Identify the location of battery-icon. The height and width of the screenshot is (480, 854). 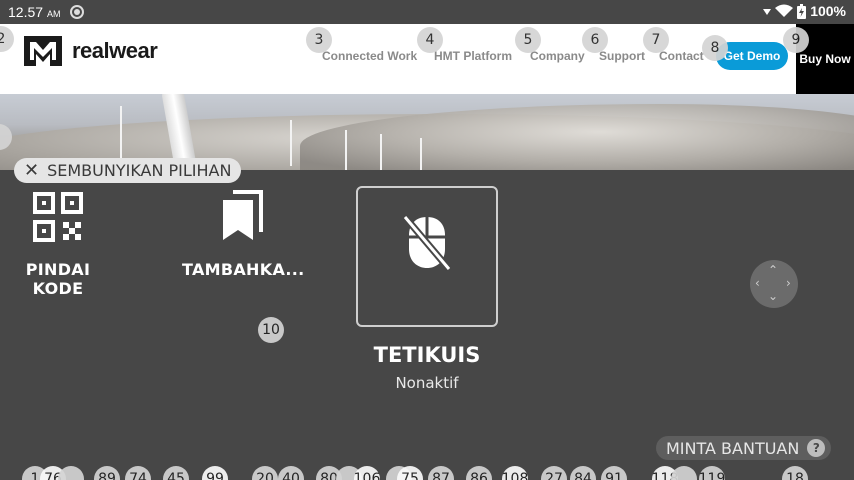
(802, 11).